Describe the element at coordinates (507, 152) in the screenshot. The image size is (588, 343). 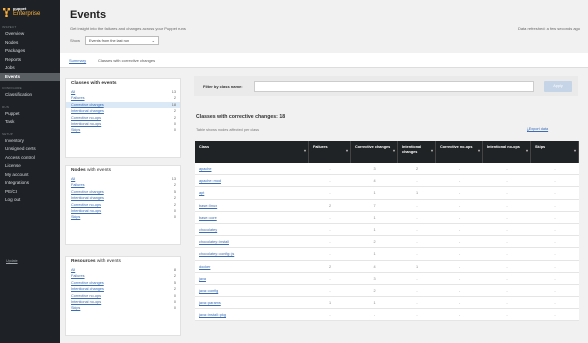
I see `column-header-intentional-noops: Intentional no-ops ▾` at that location.